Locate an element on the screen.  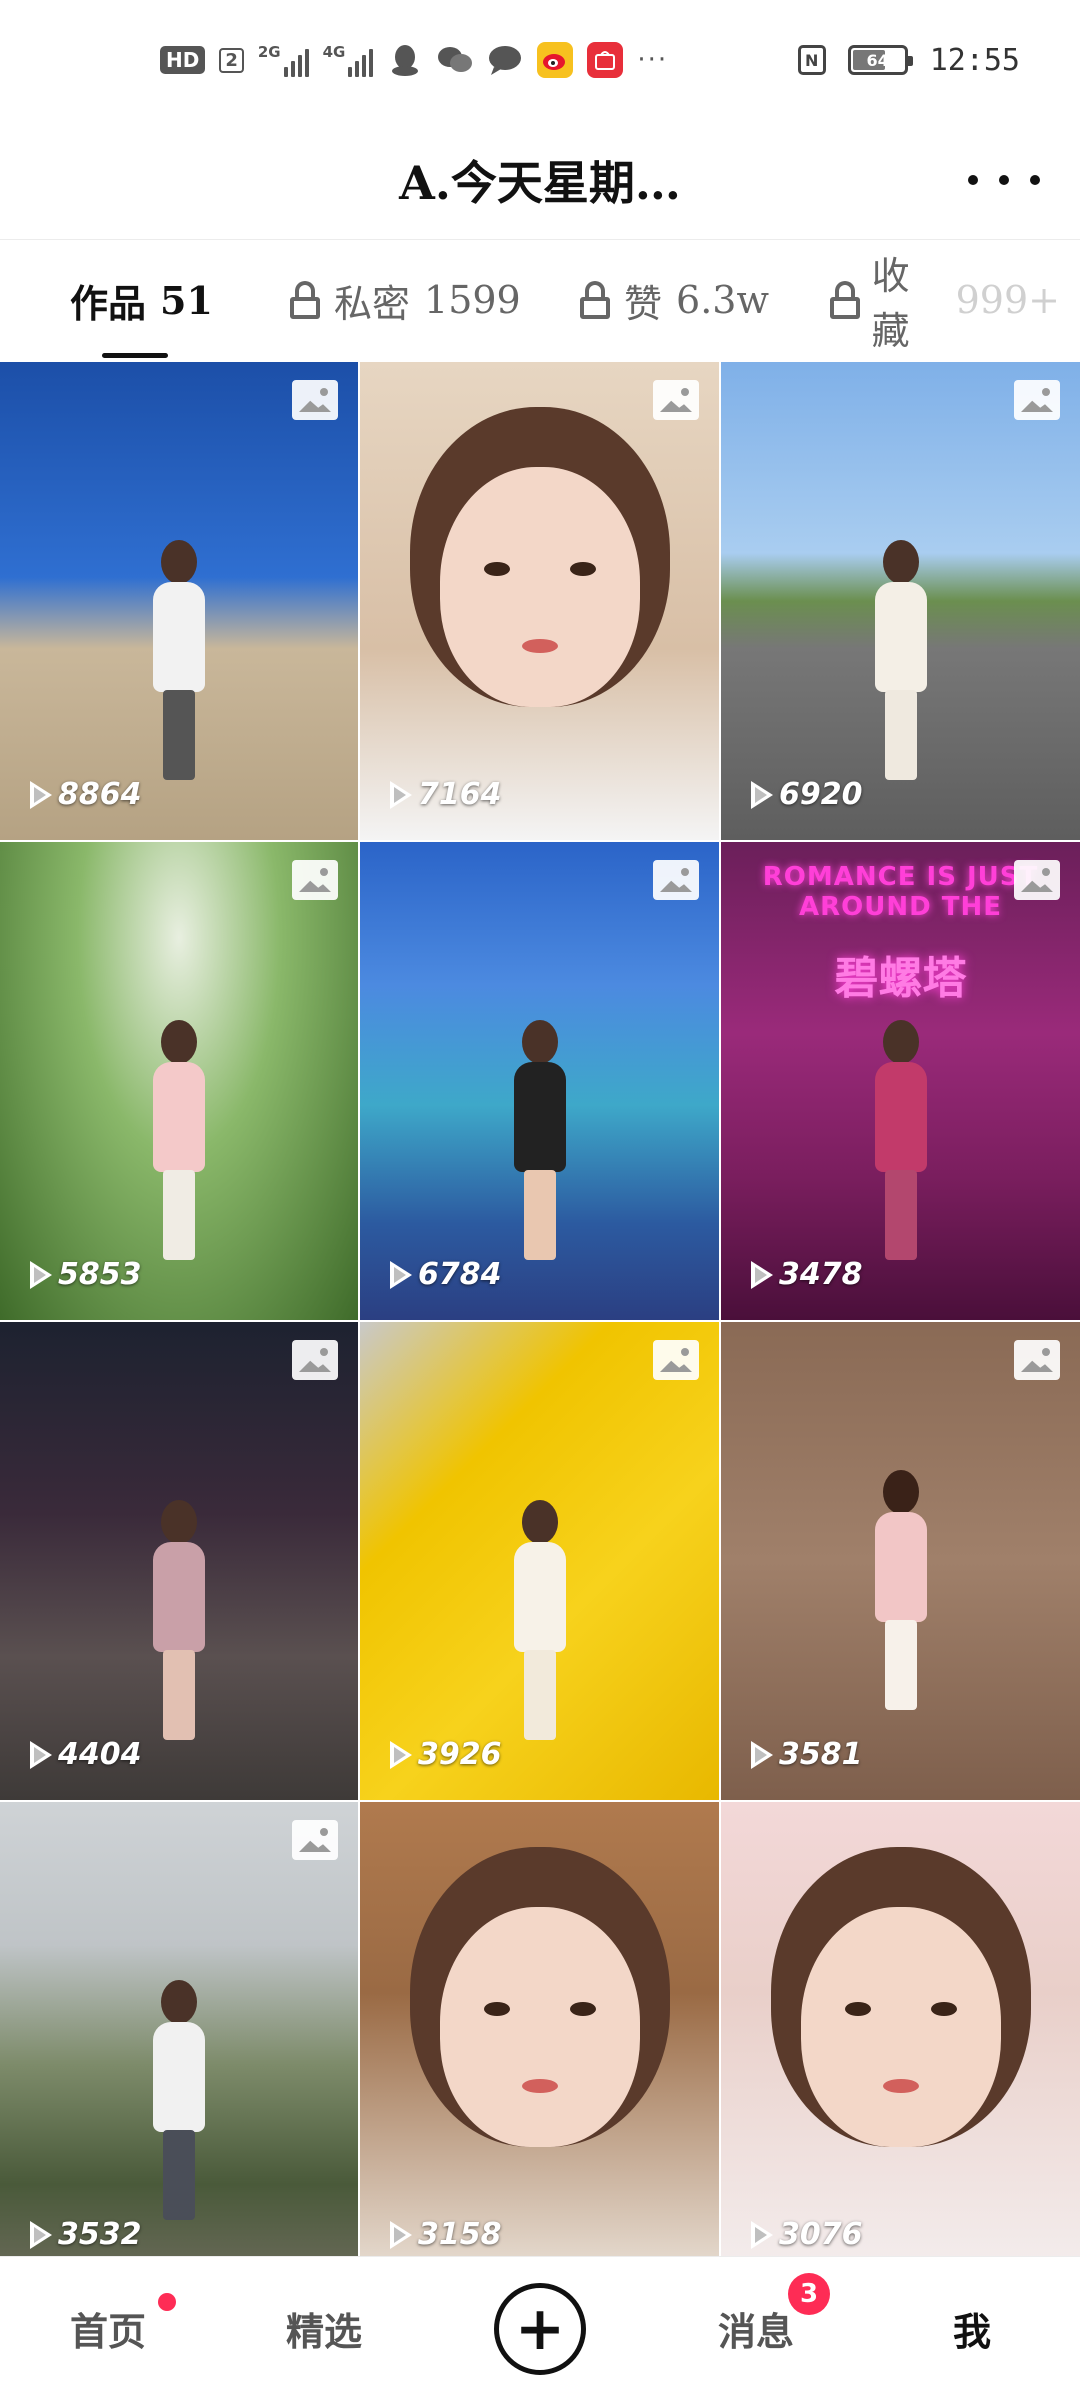
bottom-navigation: 首页 精选 + 消息 3 我 is located at coordinates (540, 2328).